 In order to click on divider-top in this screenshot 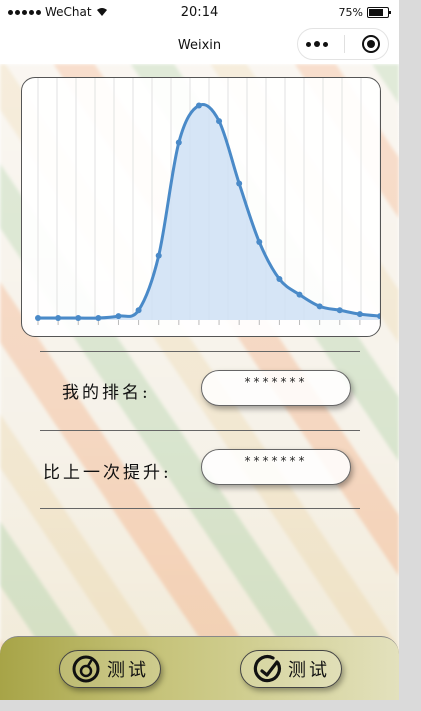, I will do `click(200, 351)`.